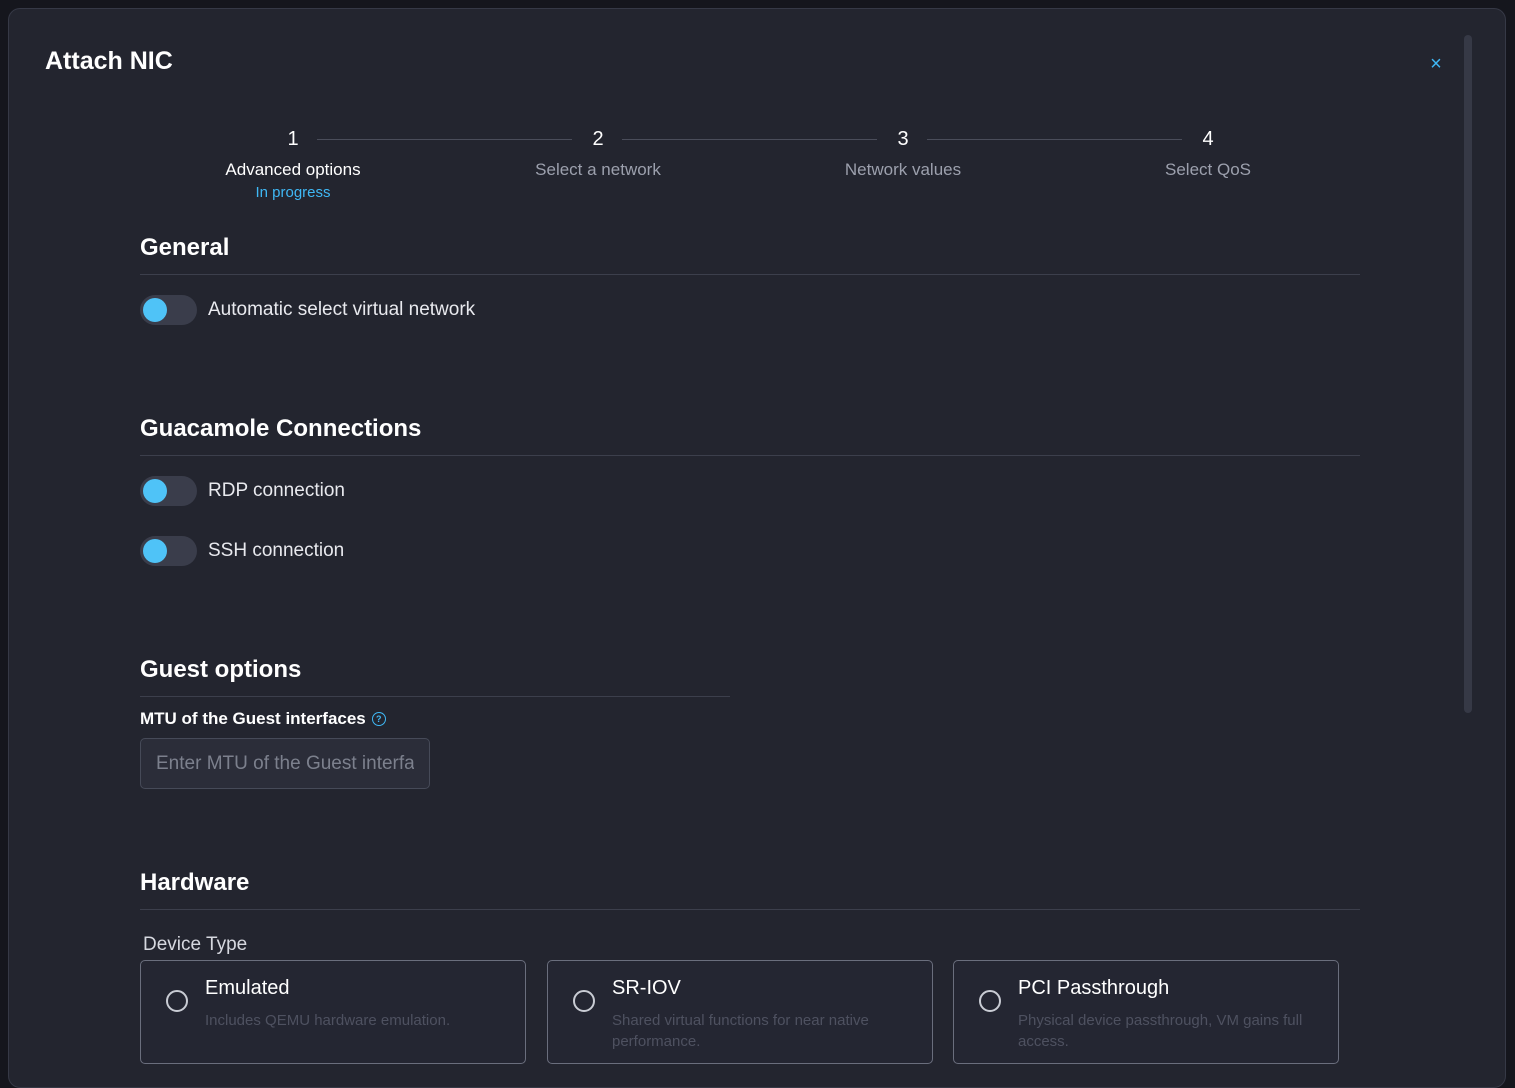 The width and height of the screenshot is (1515, 1088). I want to click on scrollbar, so click(1468, 374).